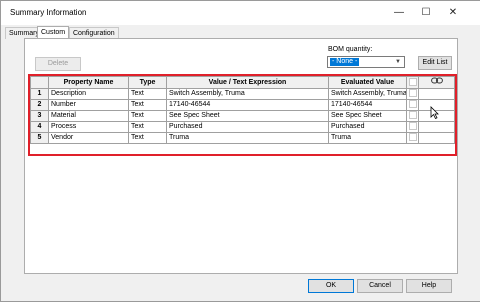 The height and width of the screenshot is (302, 480). What do you see at coordinates (453, 13) in the screenshot?
I see `close-icon: ✕` at bounding box center [453, 13].